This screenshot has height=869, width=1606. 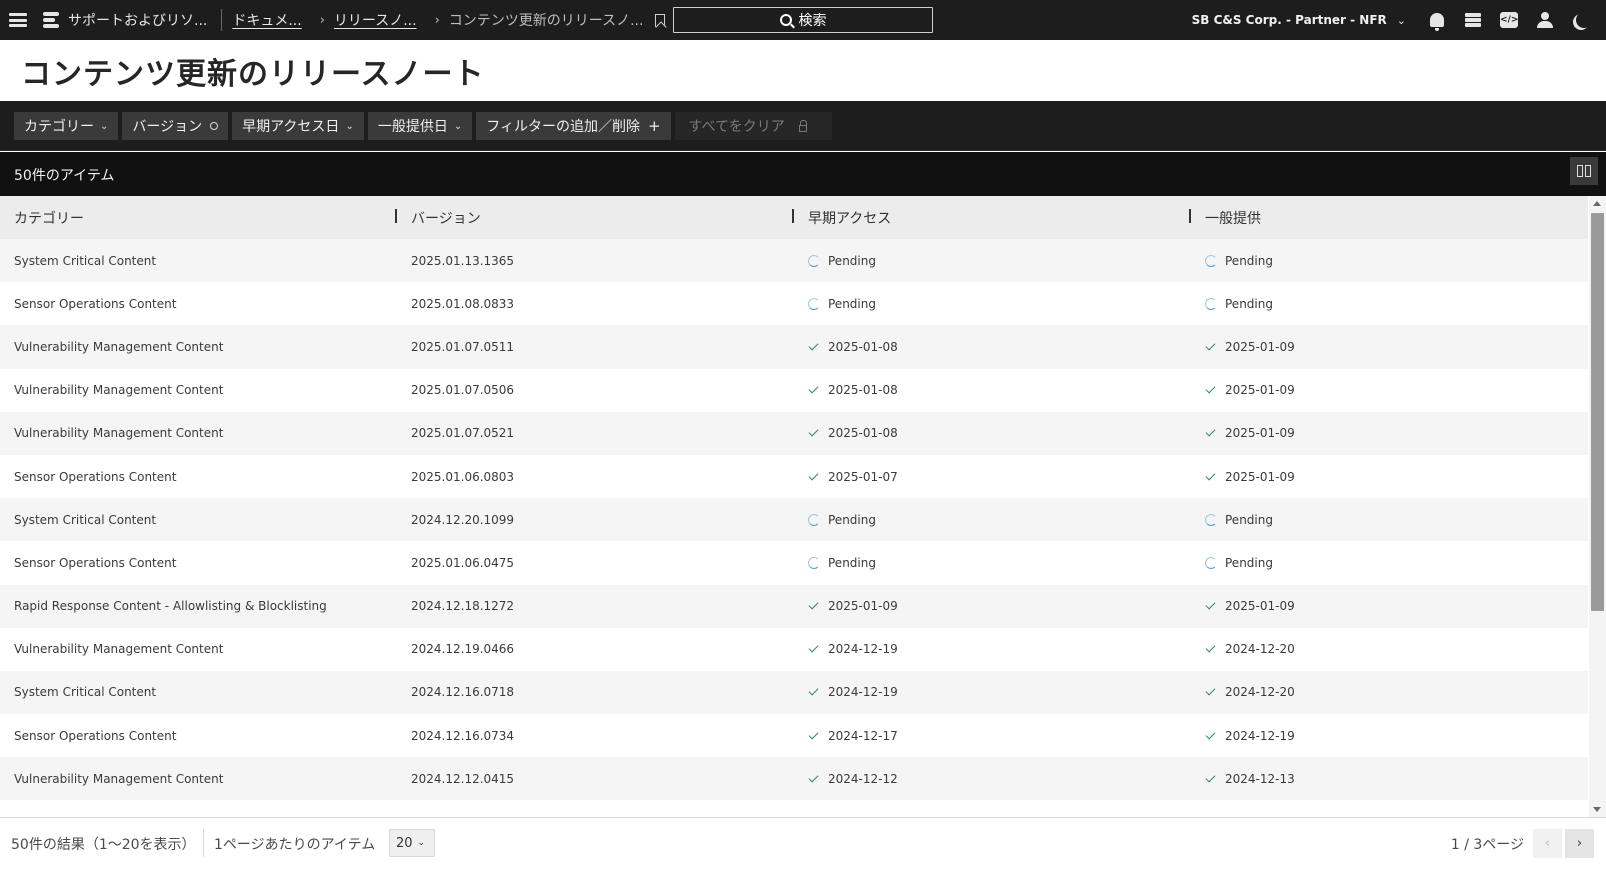 What do you see at coordinates (594, 218) in the screenshot?
I see `column-header-version: バージョン` at bounding box center [594, 218].